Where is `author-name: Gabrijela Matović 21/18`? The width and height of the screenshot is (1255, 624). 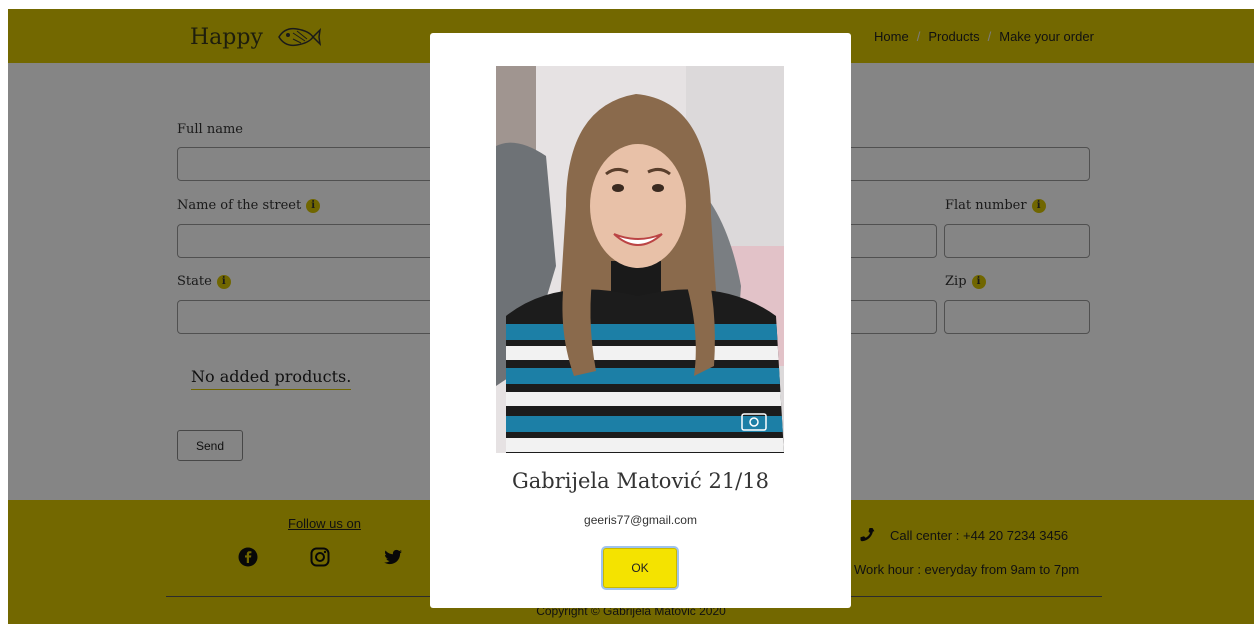
author-name: Gabrijela Matović 21/18 is located at coordinates (640, 481).